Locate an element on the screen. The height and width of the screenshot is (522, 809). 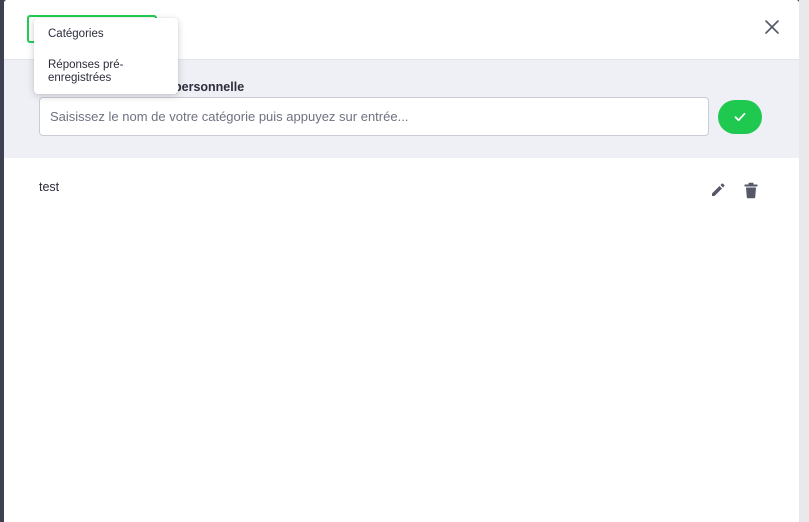
tab-dropdown-menu: Catégories Réponses pré-enregistrées is located at coordinates (106, 56).